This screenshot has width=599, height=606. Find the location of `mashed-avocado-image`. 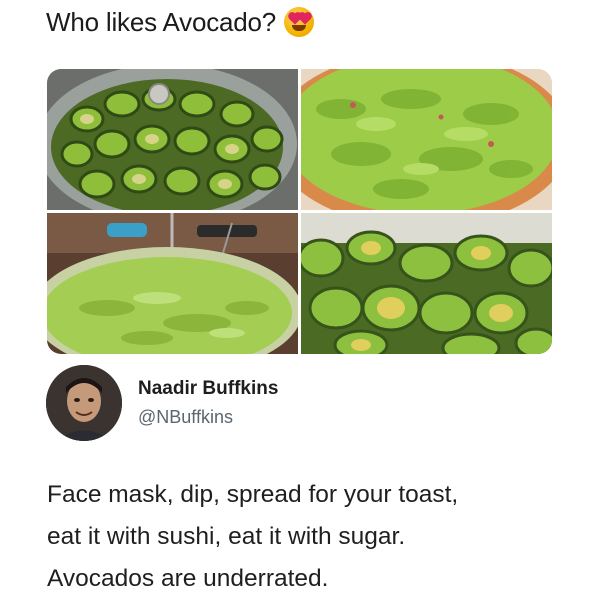

mashed-avocado-image is located at coordinates (172, 283).